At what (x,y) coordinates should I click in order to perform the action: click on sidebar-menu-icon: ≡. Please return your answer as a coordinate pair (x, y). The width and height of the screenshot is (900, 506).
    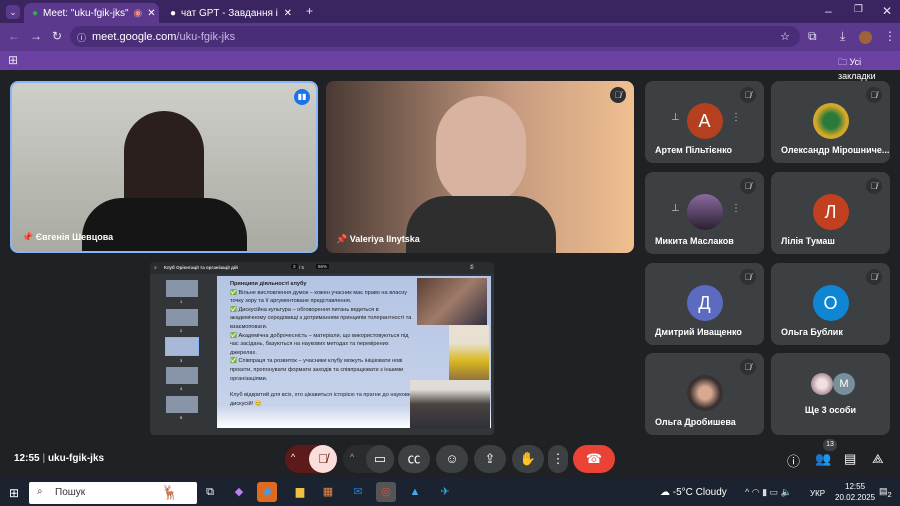
    Looking at the image, I should click on (155, 267).